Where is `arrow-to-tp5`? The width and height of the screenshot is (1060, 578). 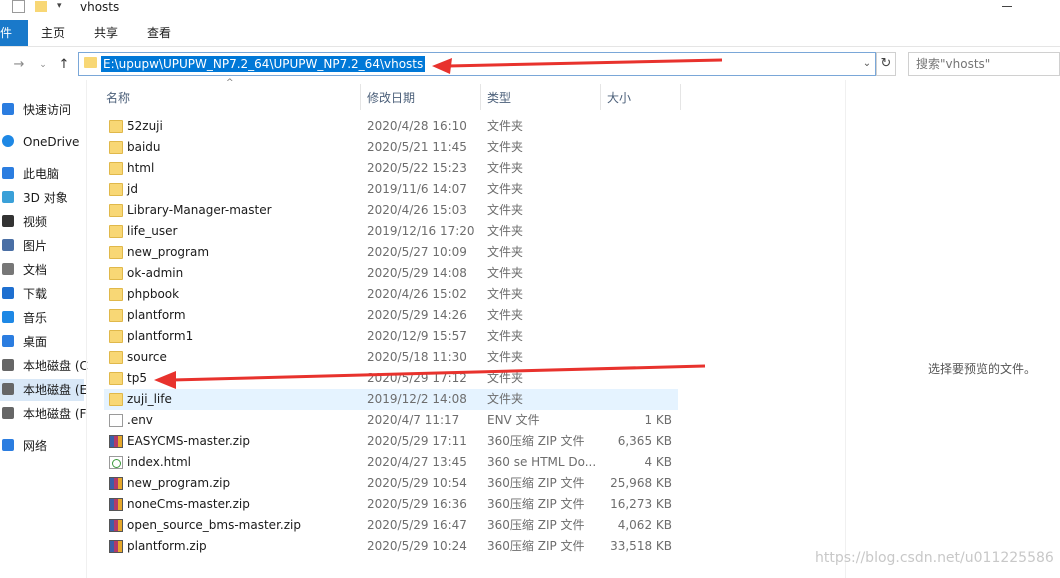 arrow-to-tp5 is located at coordinates (430, 376).